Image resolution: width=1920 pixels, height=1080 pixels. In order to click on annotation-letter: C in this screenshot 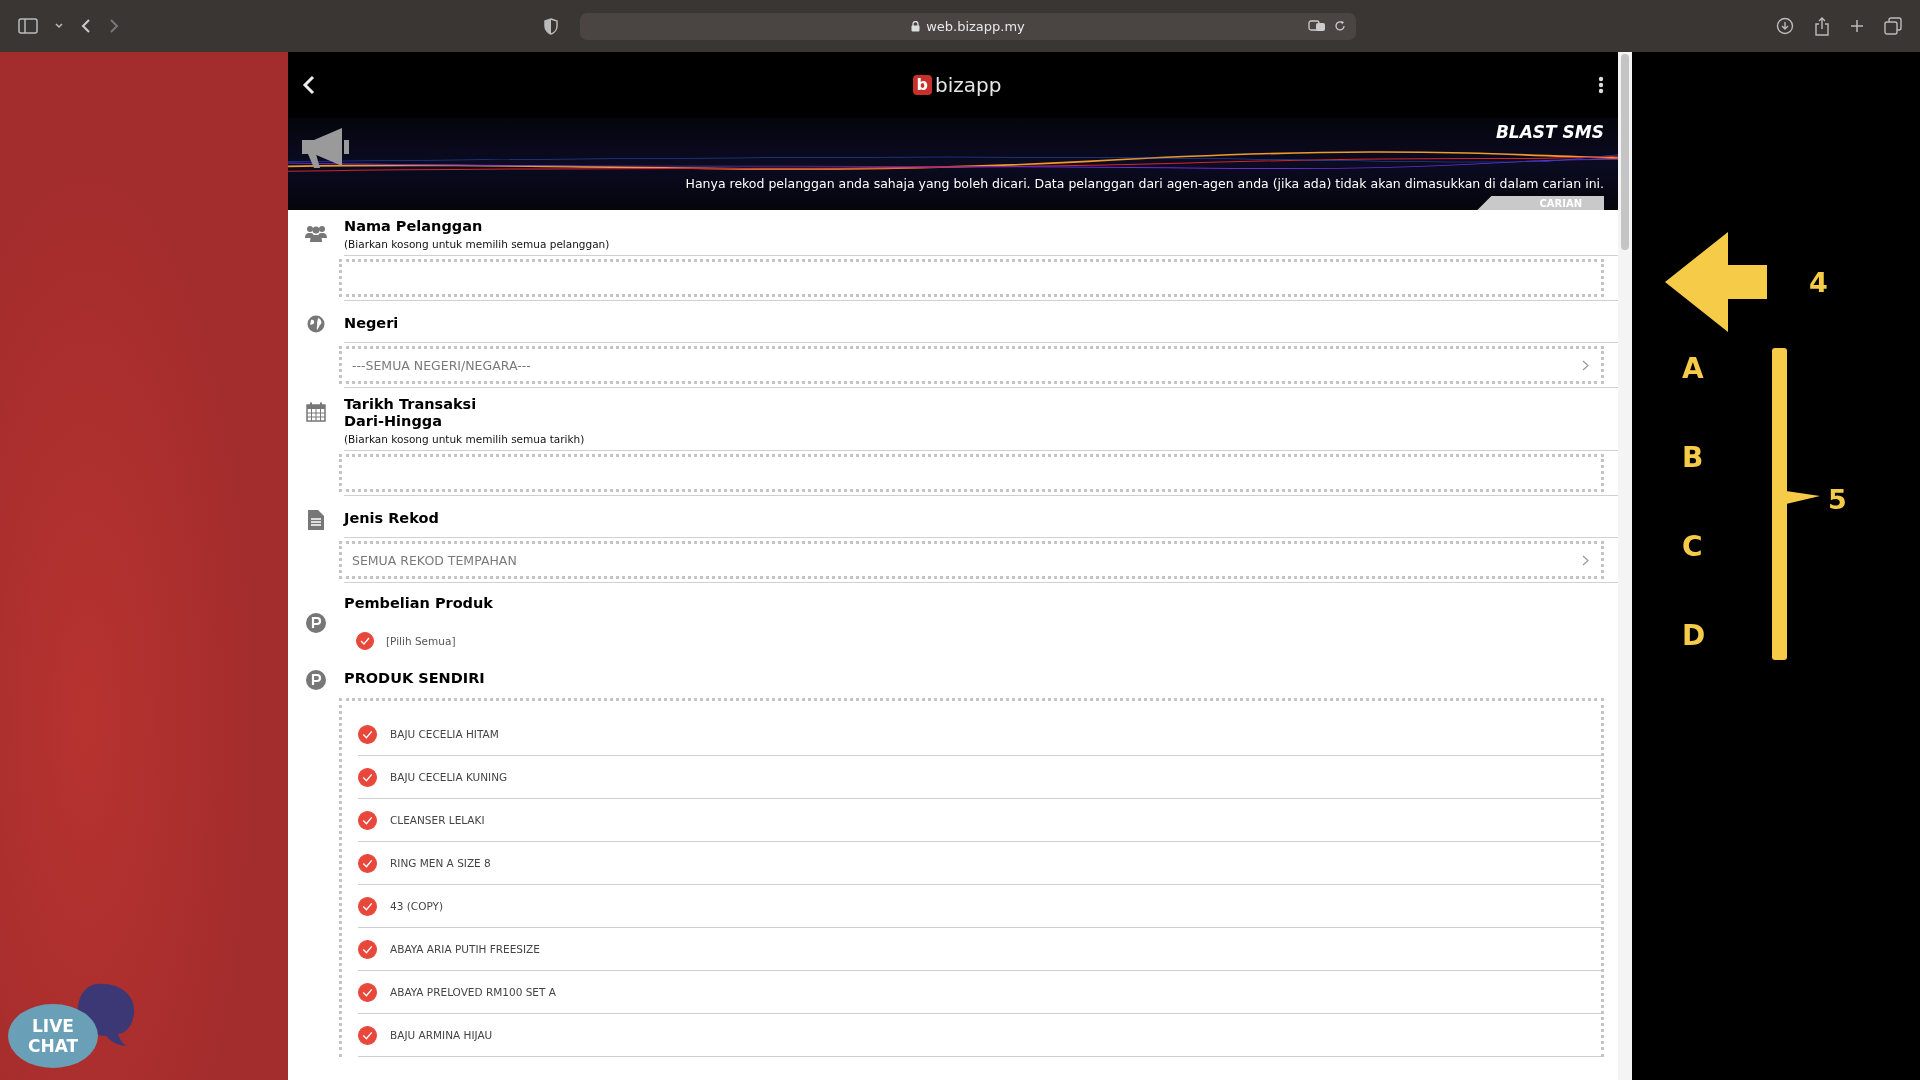, I will do `click(1693, 547)`.